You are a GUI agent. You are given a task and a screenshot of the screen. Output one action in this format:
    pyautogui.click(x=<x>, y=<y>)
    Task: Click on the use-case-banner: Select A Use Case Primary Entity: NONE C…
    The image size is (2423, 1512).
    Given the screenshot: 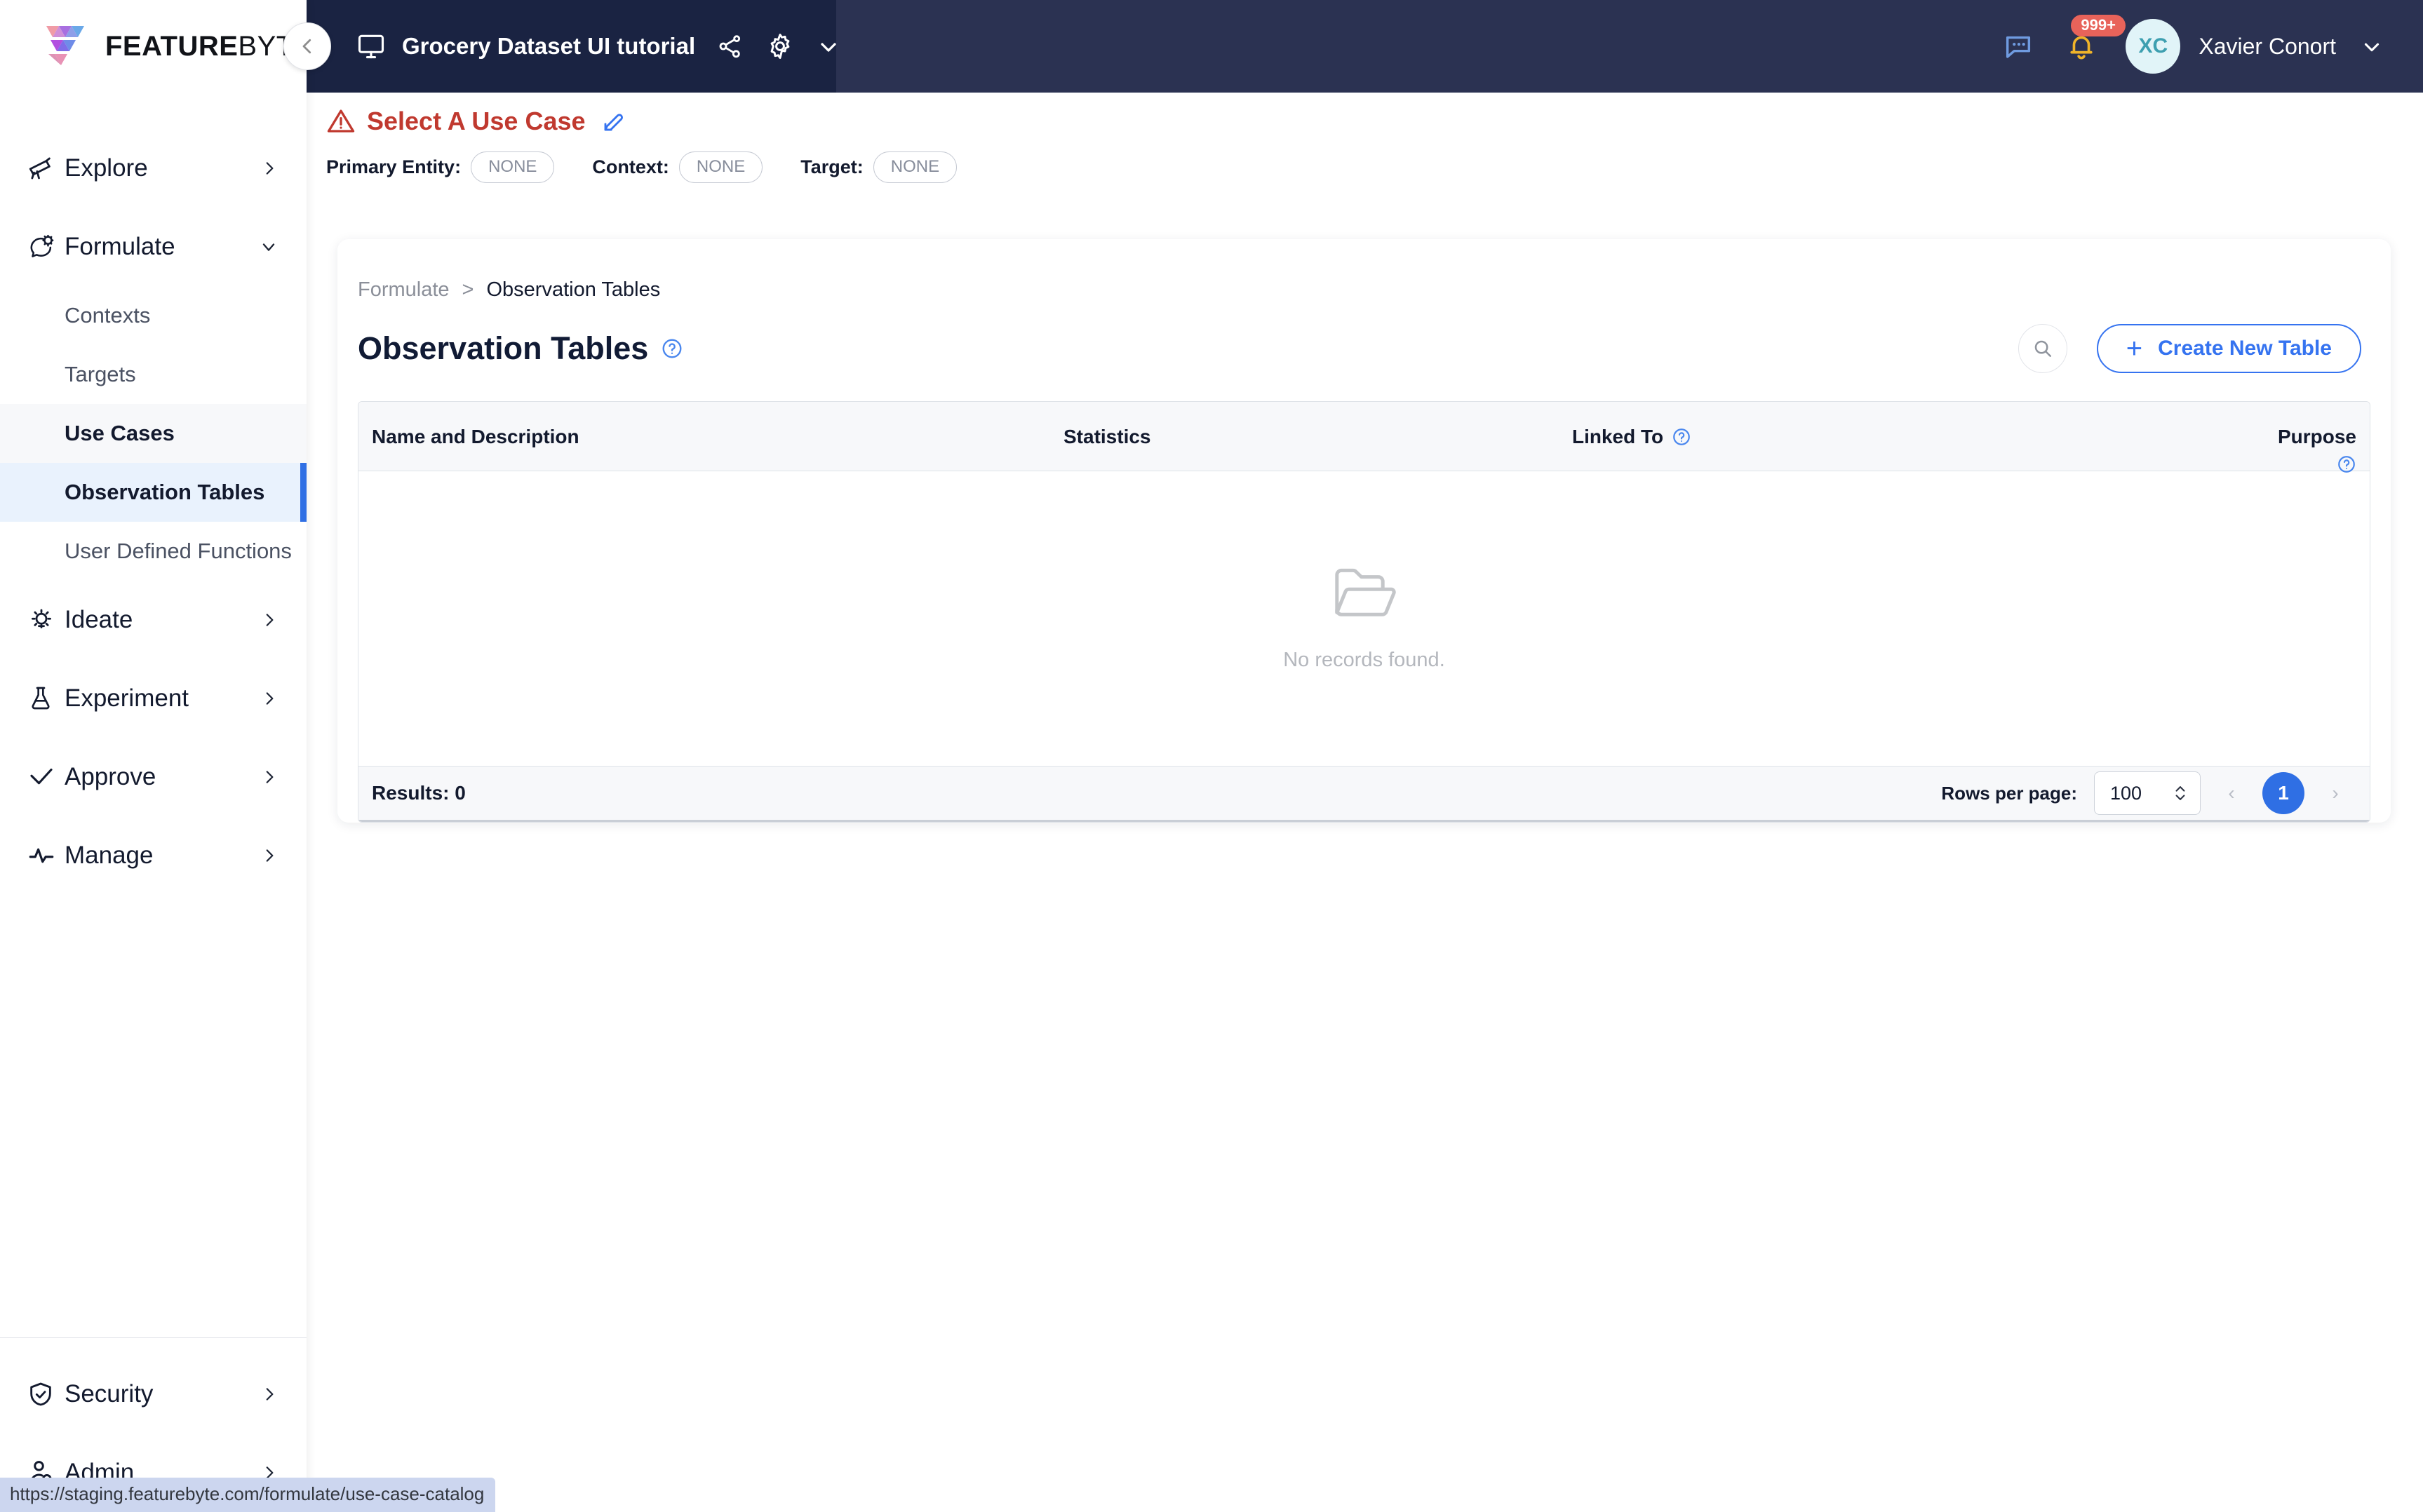 What is the action you would take?
    pyautogui.click(x=1365, y=156)
    